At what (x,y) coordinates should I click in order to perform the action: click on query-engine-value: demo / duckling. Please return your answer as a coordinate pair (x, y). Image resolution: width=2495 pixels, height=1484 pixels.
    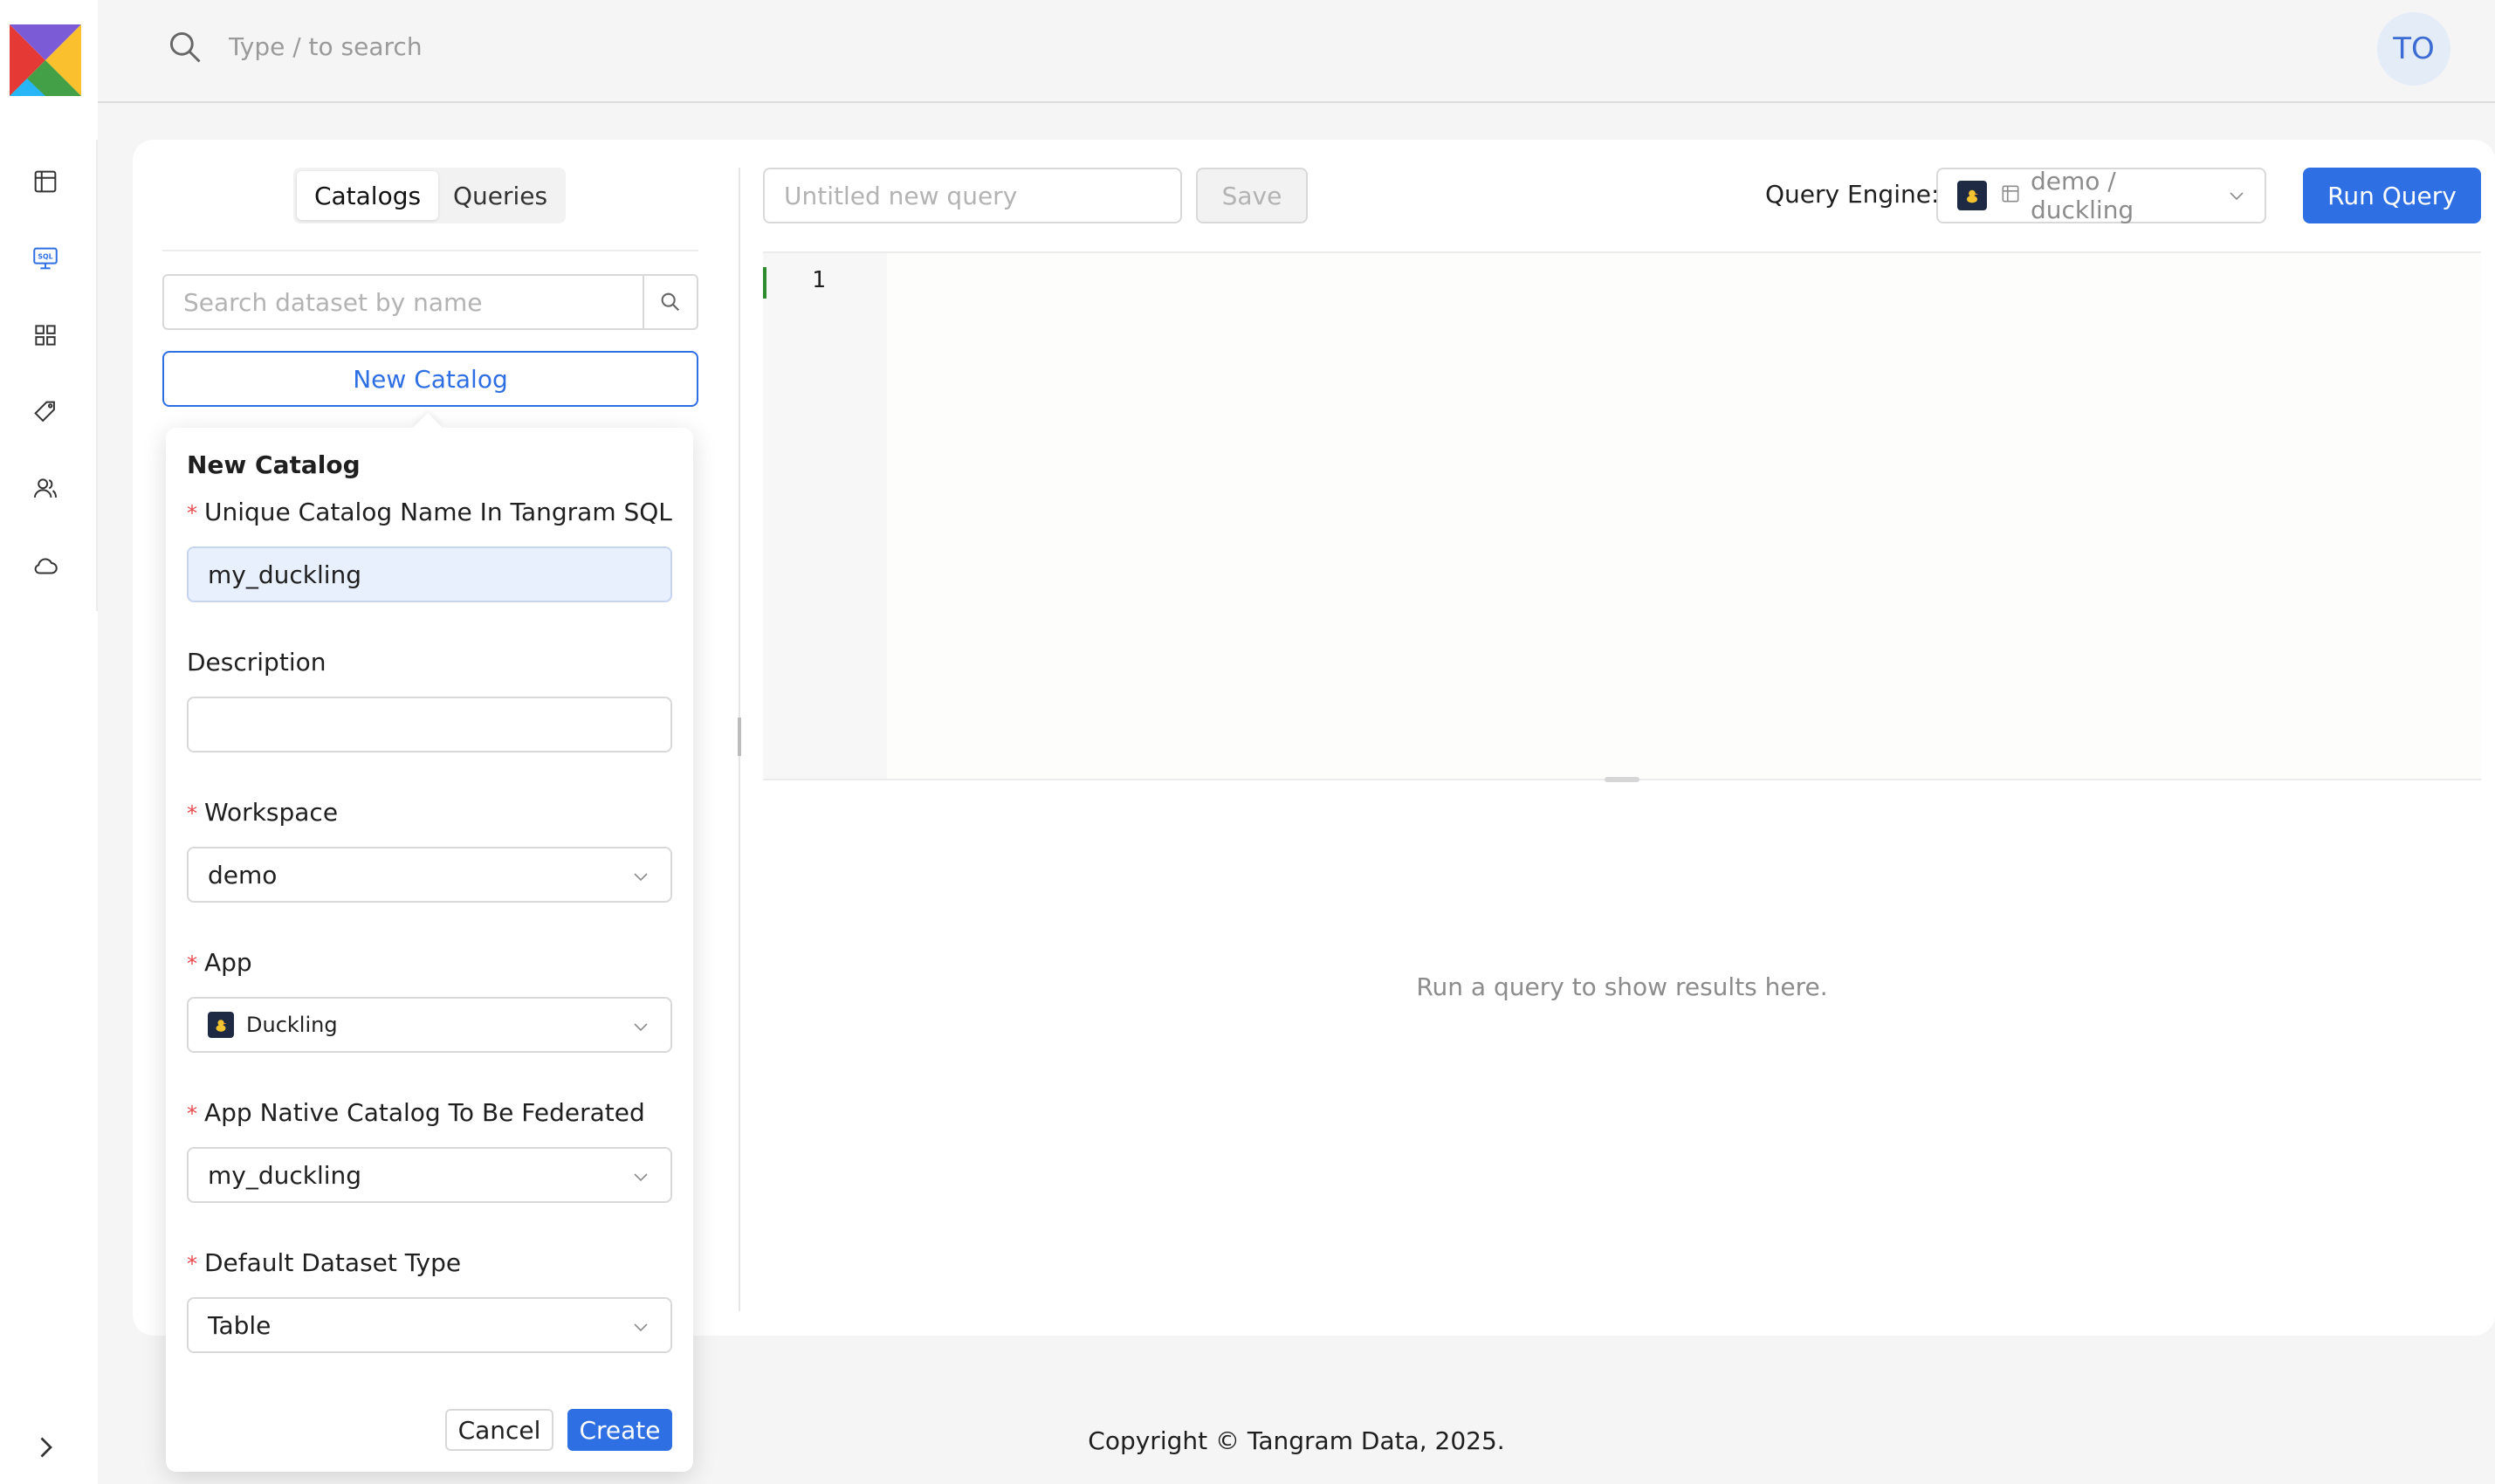
    Looking at the image, I should click on (2082, 196).